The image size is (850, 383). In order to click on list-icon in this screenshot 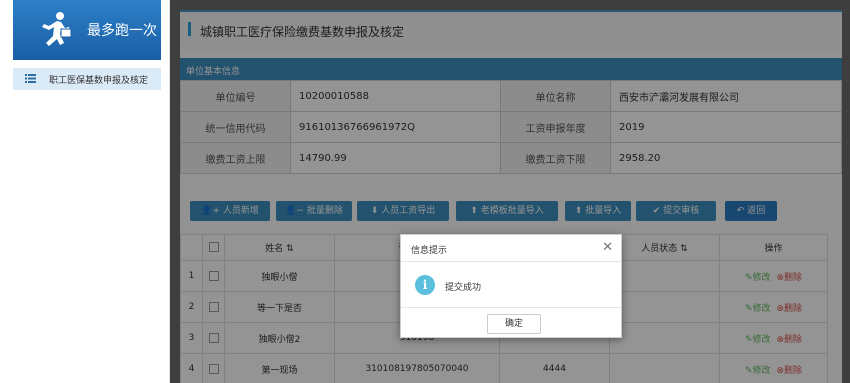, I will do `click(30, 78)`.